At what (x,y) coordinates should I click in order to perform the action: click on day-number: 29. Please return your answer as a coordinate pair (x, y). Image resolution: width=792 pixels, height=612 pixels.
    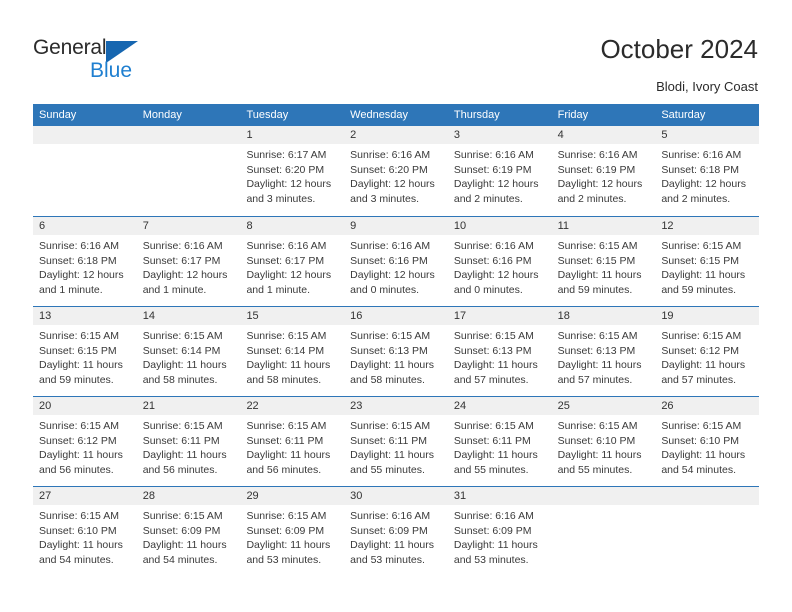
    Looking at the image, I should click on (292, 496).